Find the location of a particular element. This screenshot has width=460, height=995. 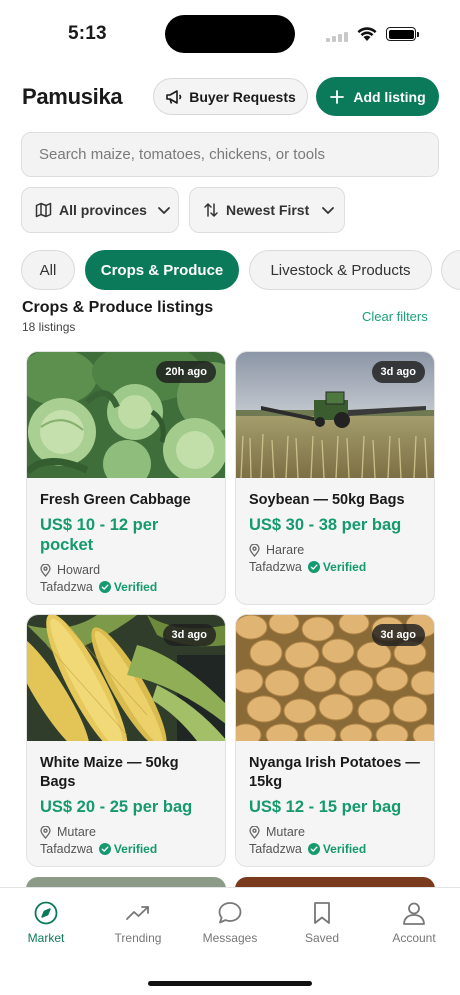

status-bar: 5:13 is located at coordinates (230, 32).